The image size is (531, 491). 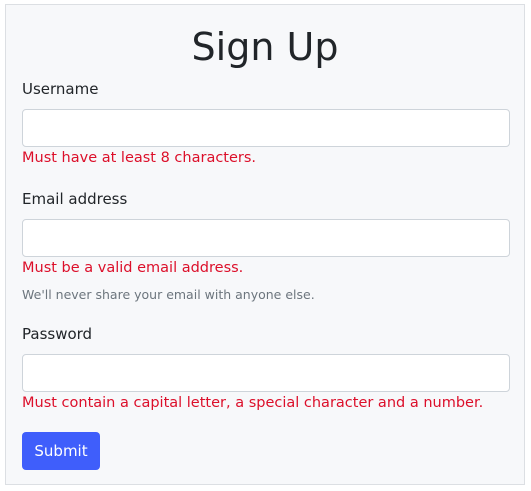 What do you see at coordinates (60, 89) in the screenshot?
I see `username-label: Username` at bounding box center [60, 89].